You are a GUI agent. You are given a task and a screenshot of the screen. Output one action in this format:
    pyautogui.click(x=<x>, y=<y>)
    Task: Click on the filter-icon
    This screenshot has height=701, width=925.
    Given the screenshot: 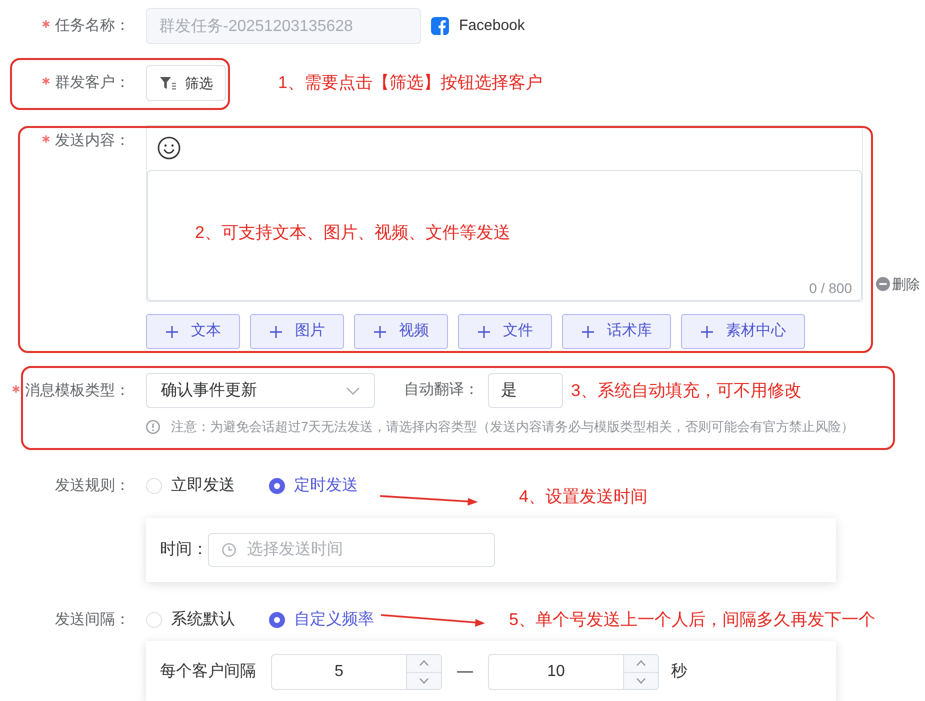 What is the action you would take?
    pyautogui.click(x=168, y=83)
    